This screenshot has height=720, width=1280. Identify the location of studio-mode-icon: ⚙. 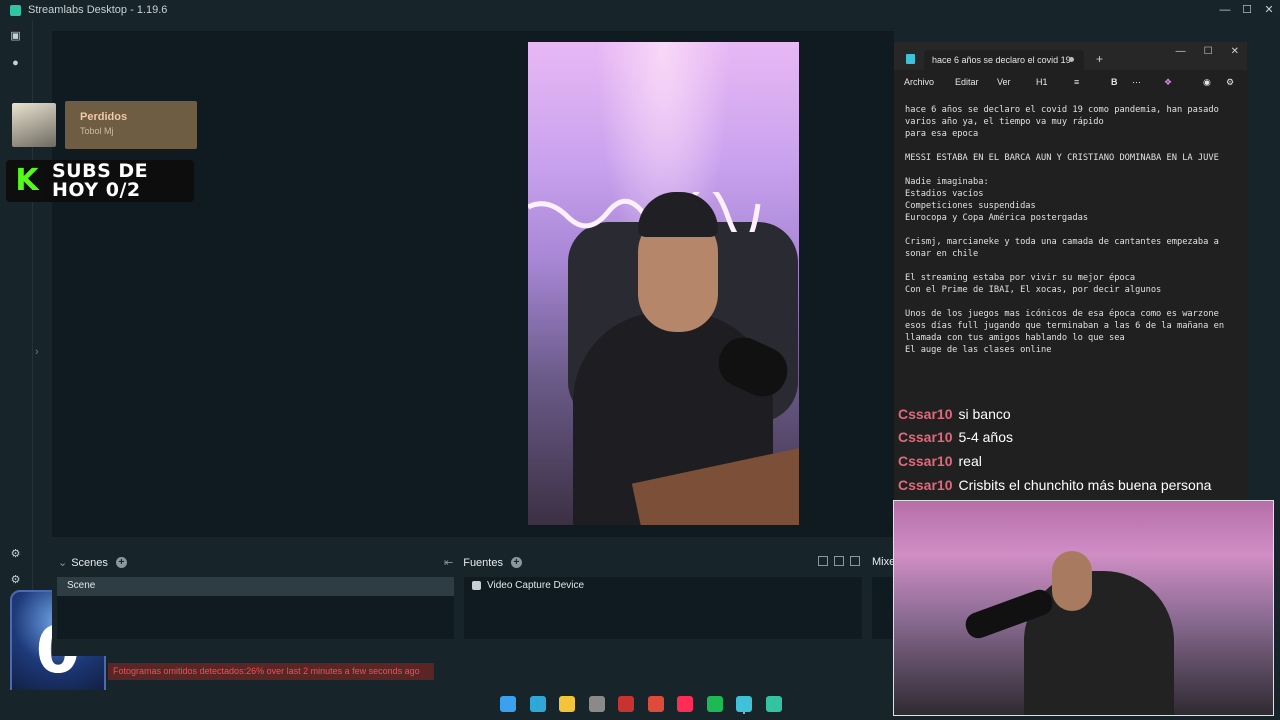
(15, 580).